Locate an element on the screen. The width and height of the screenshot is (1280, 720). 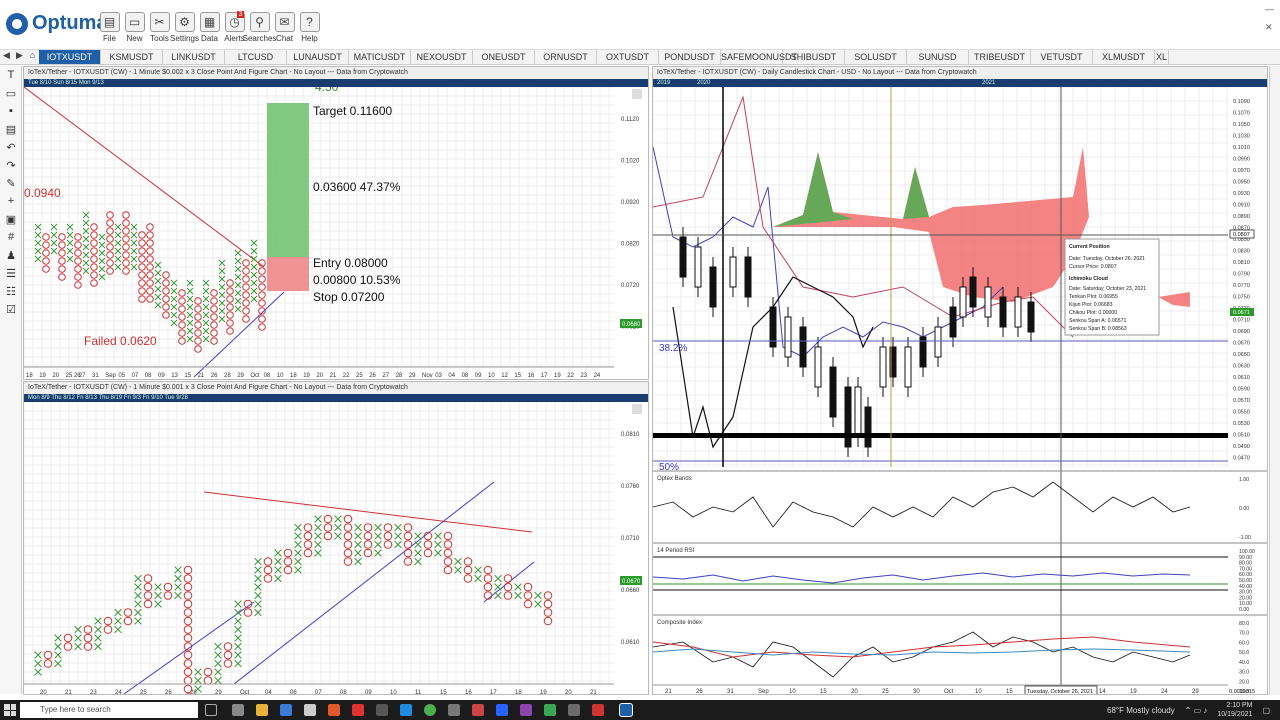
list-icon: ☰ is located at coordinates (11, 273).